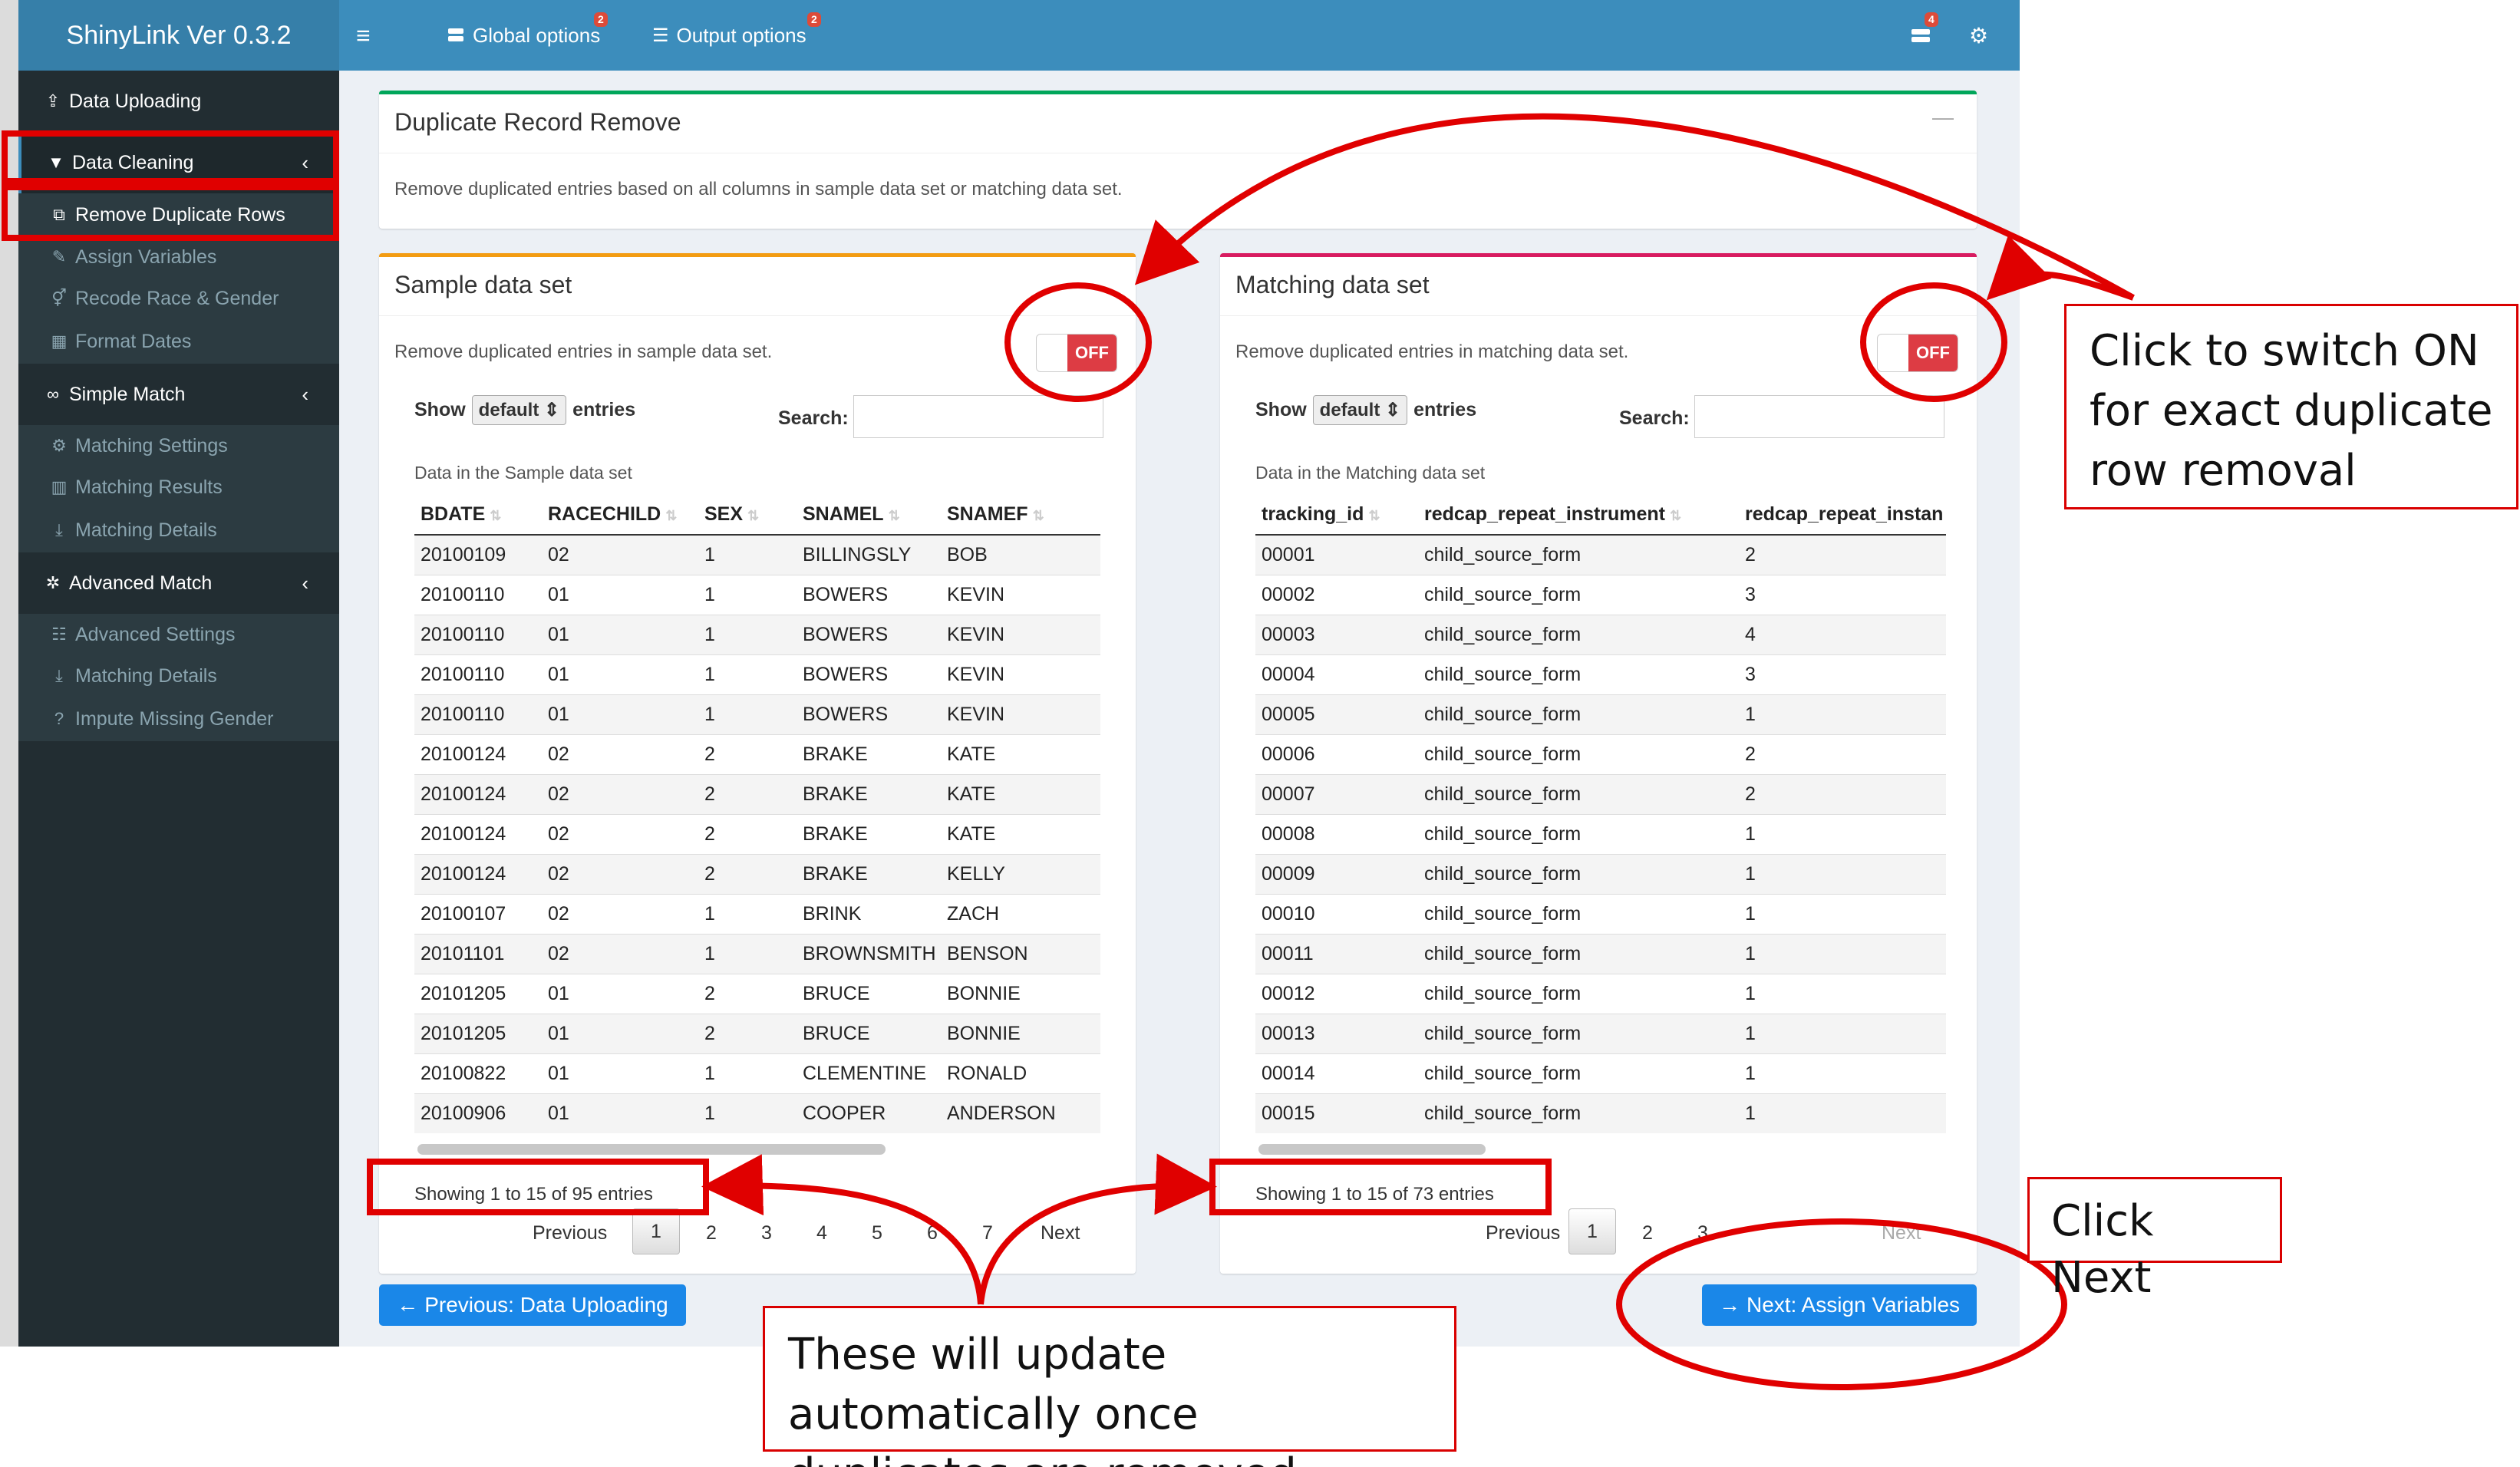 The height and width of the screenshot is (1467, 2520). I want to click on annotation-arrow-to-matching-info, so click(1097, 1229).